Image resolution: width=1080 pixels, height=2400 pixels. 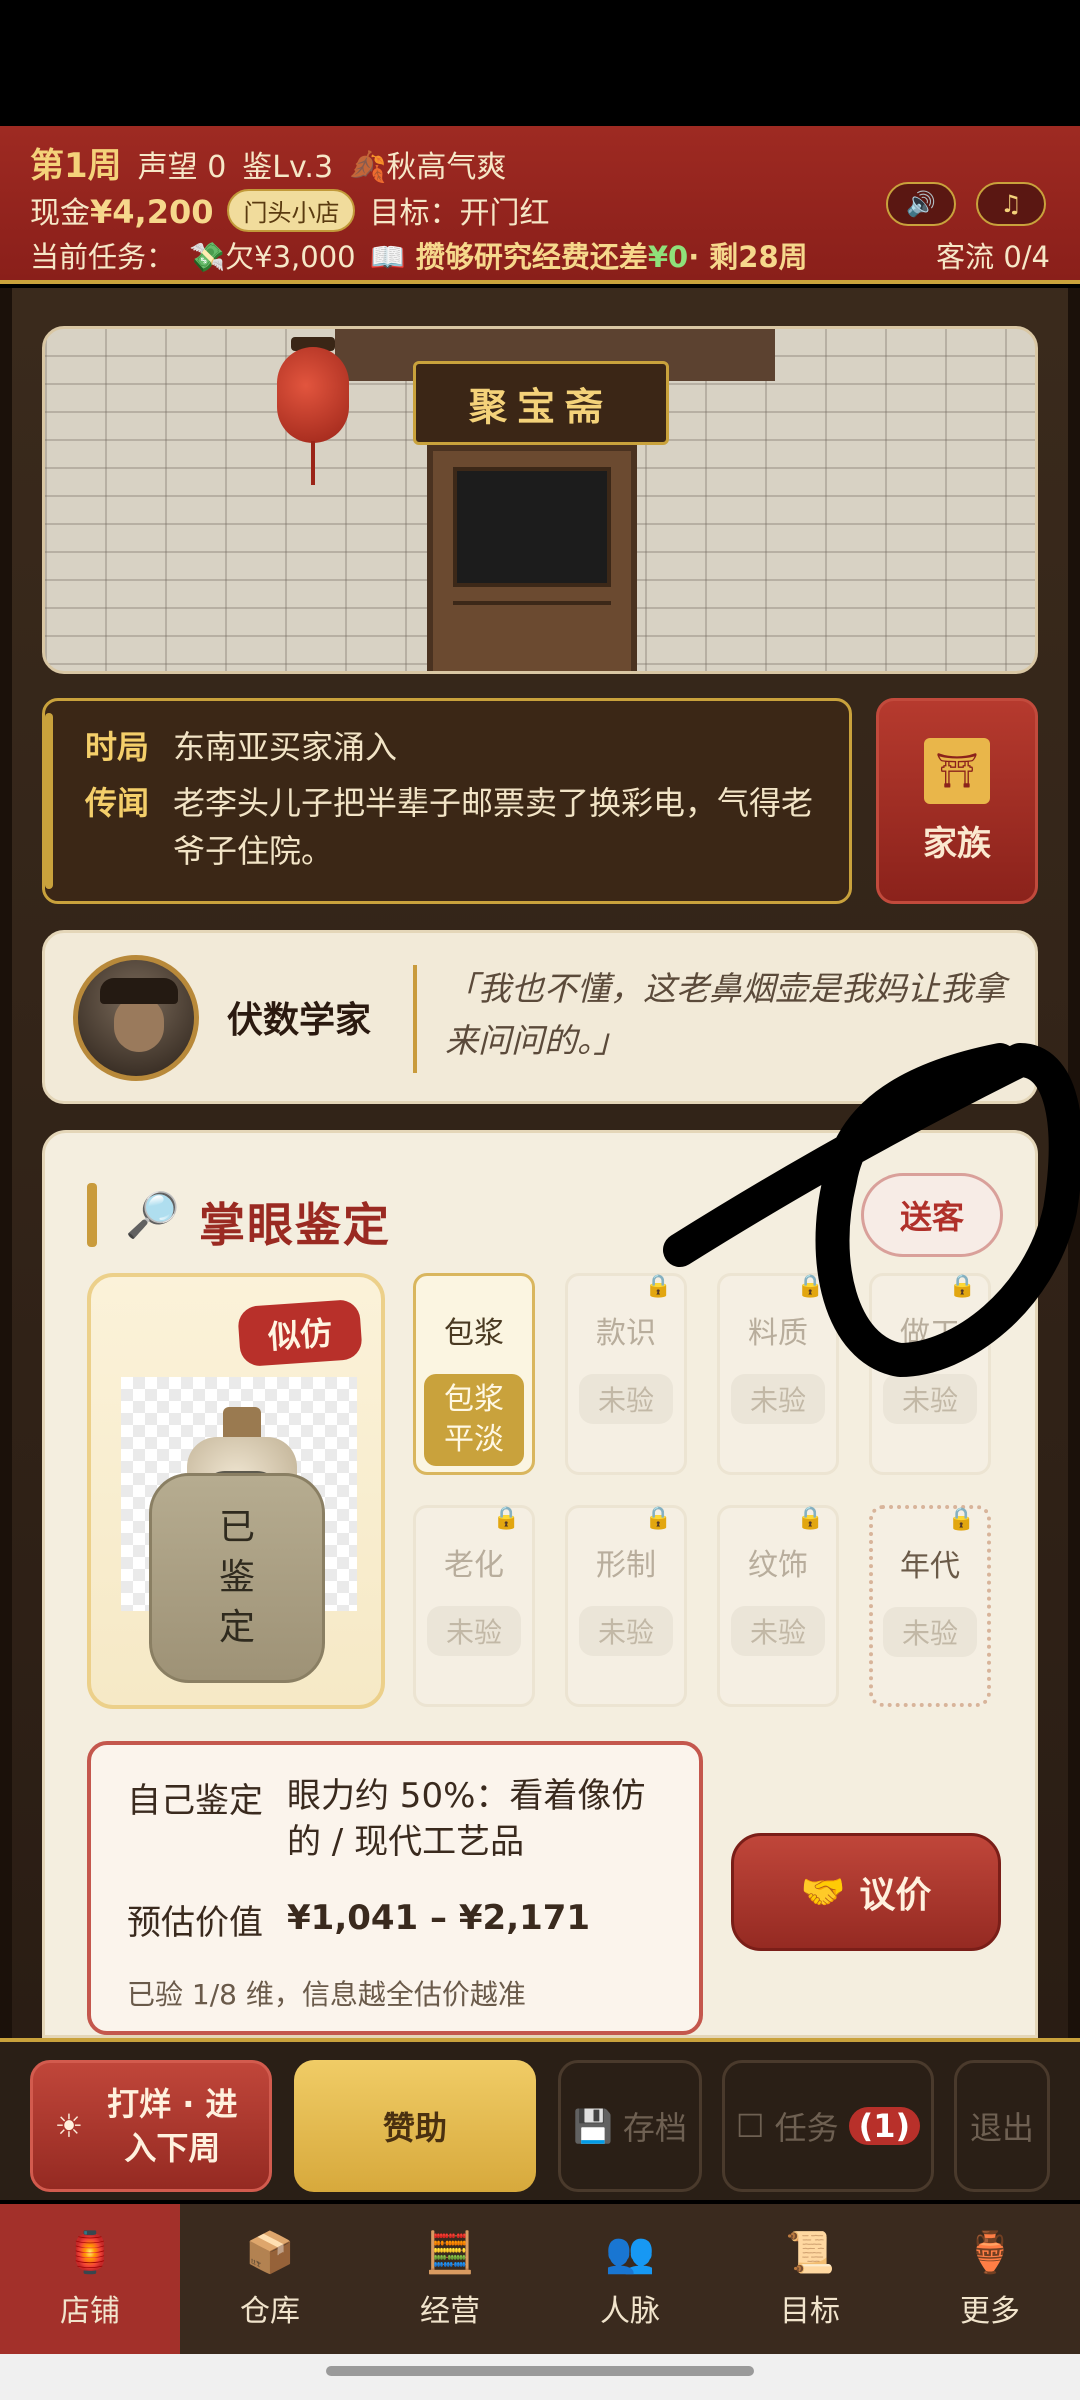 I want to click on cash-label: 现金, so click(x=60, y=213).